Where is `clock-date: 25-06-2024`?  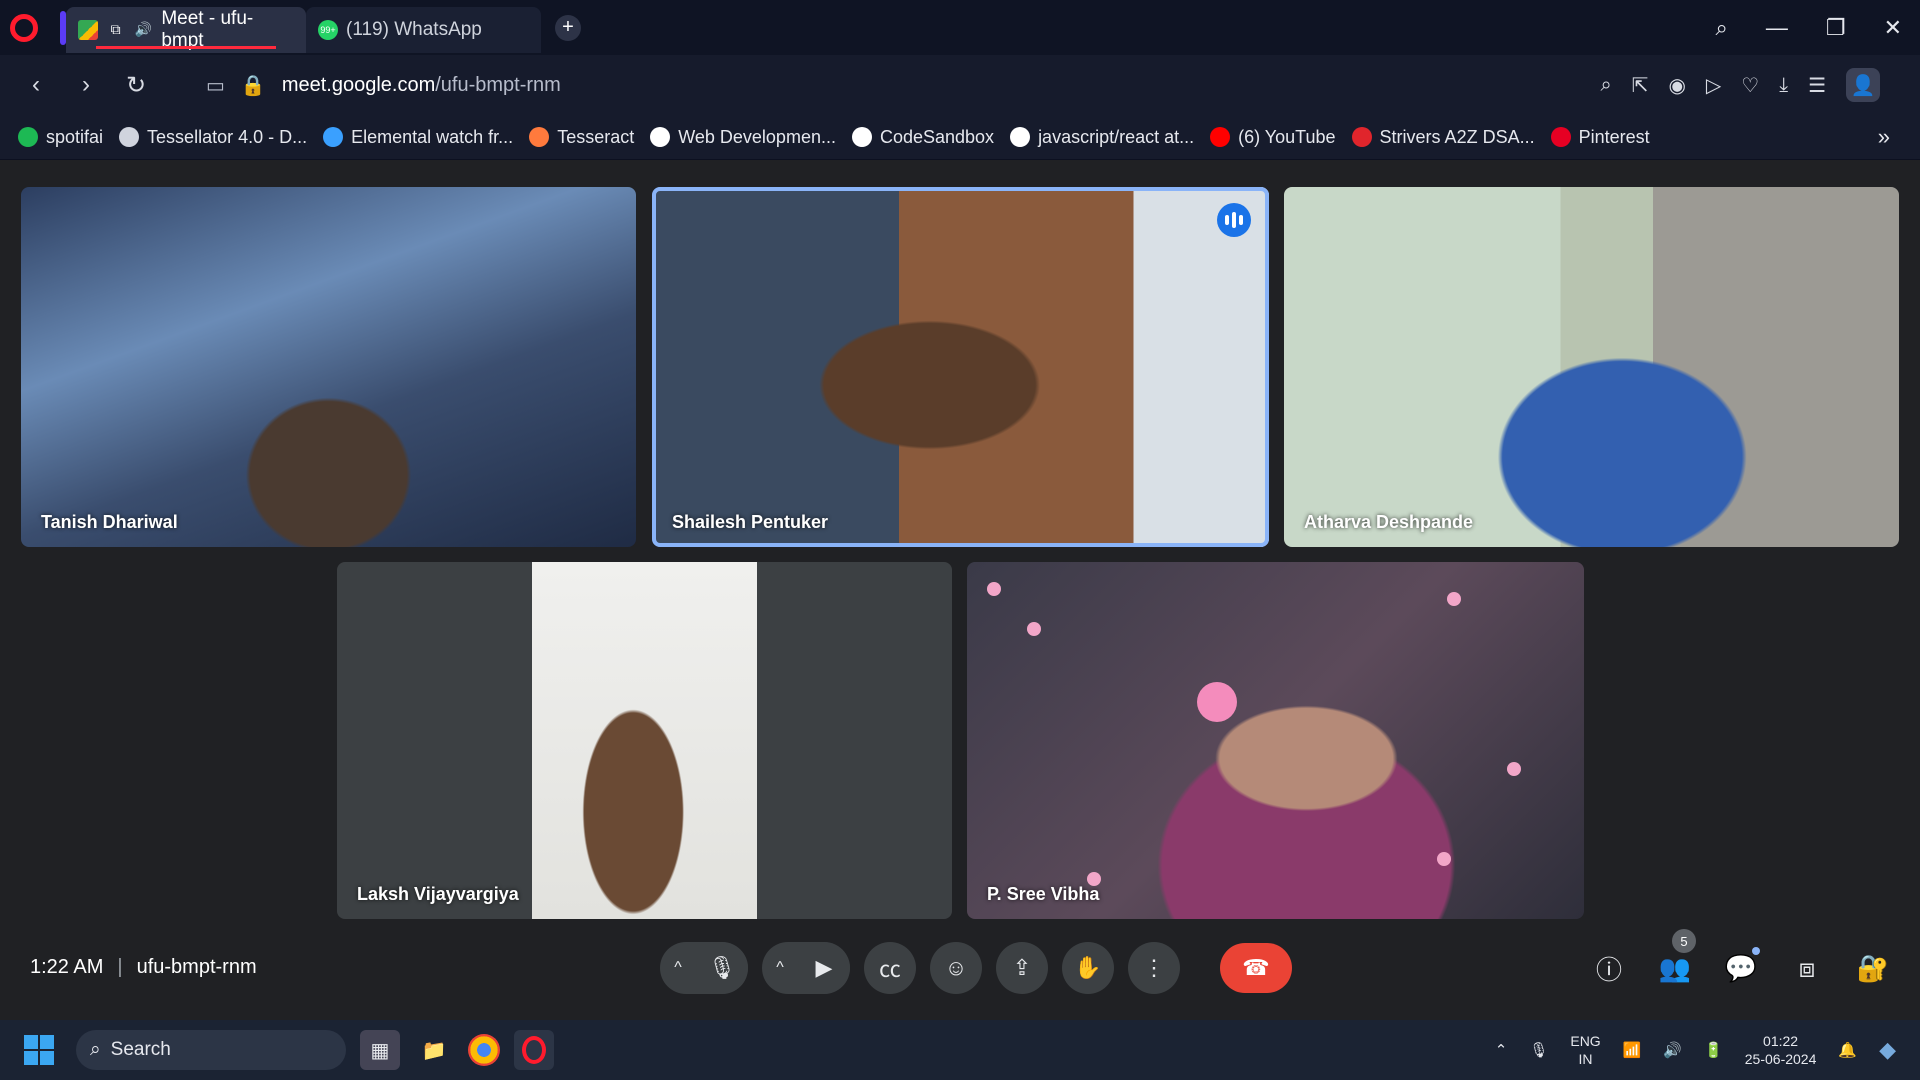 clock-date: 25-06-2024 is located at coordinates (1780, 1059).